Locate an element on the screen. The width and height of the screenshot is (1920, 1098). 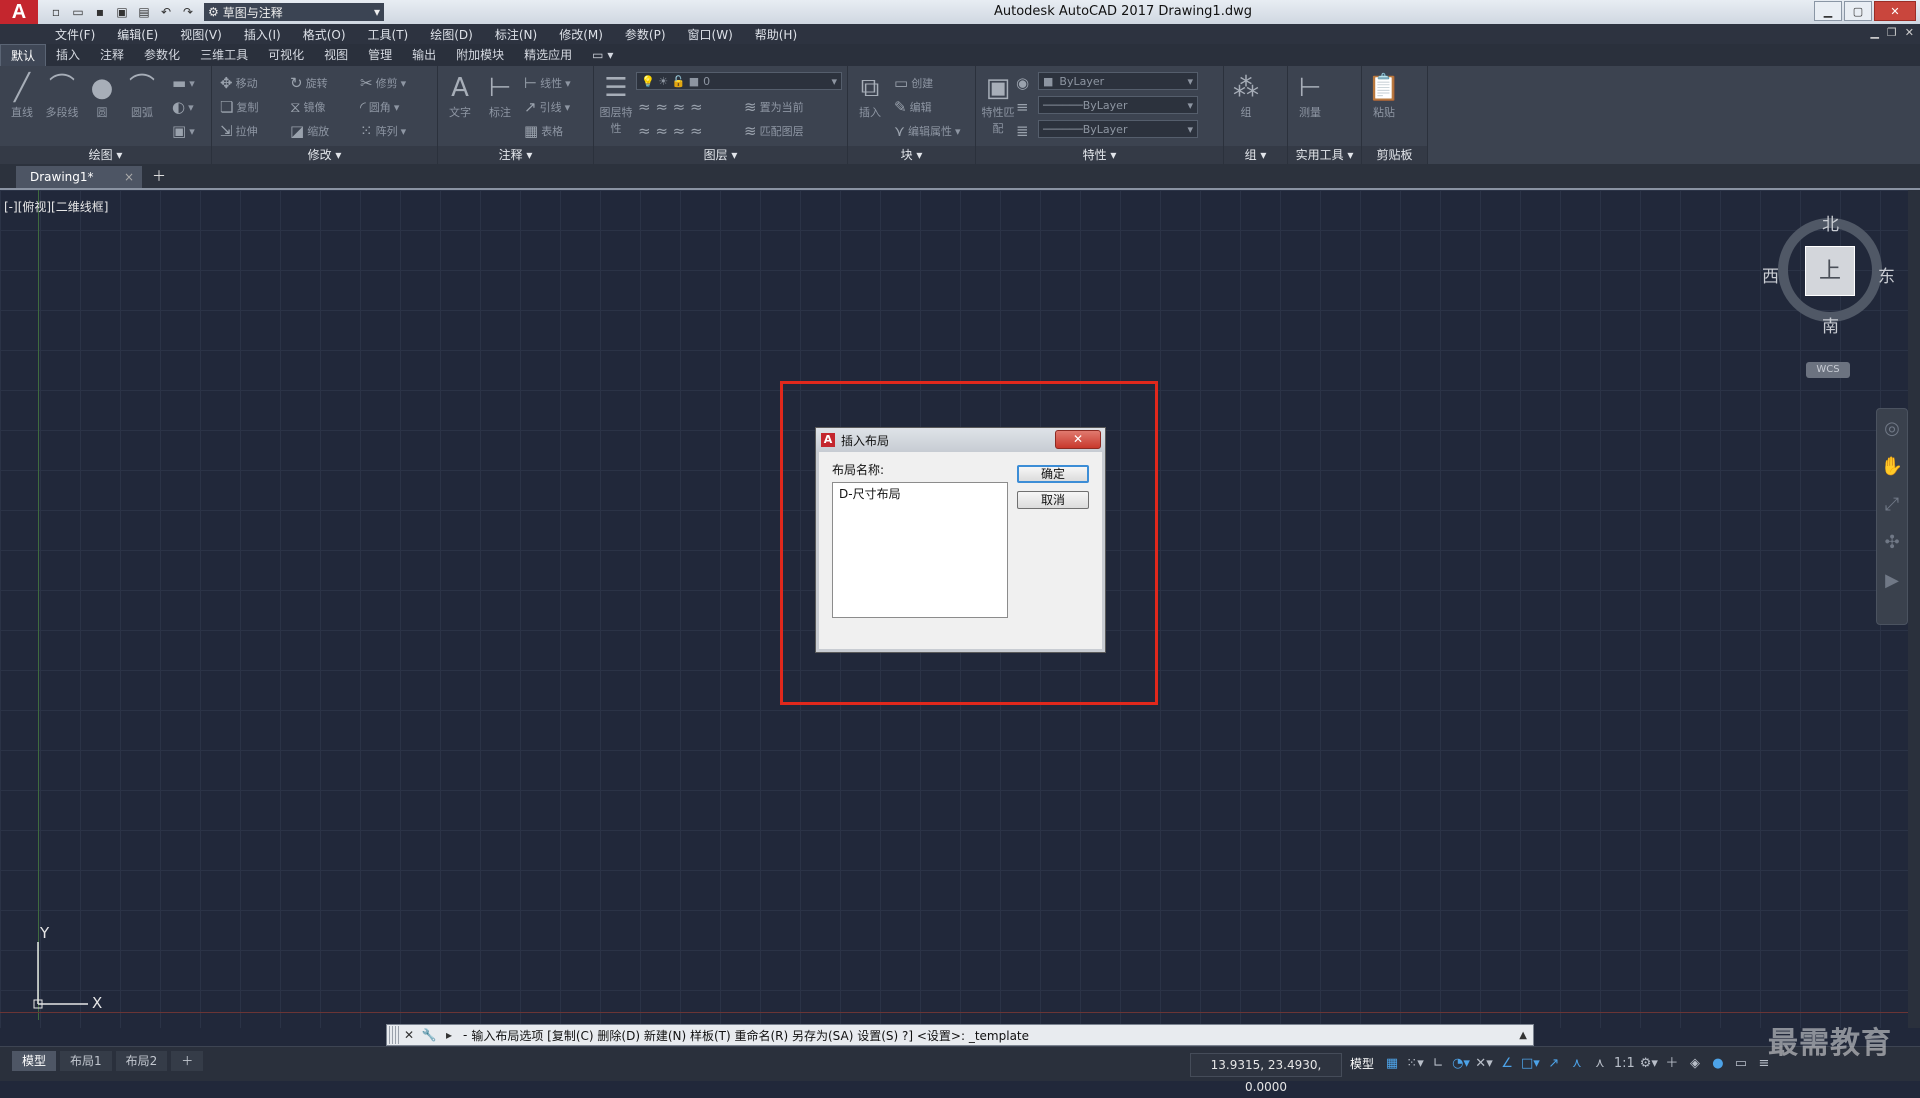
annotation-scale: 1:1 is located at coordinates (1624, 1064).